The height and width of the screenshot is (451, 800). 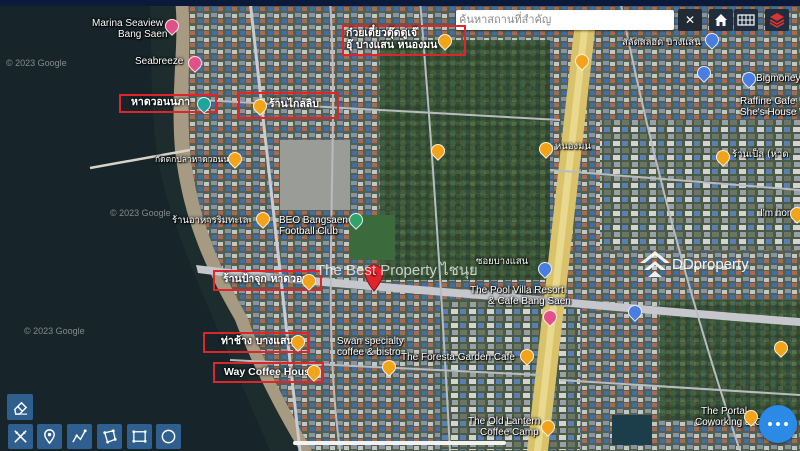 I want to click on location-pin-icon, so click(x=49, y=437).